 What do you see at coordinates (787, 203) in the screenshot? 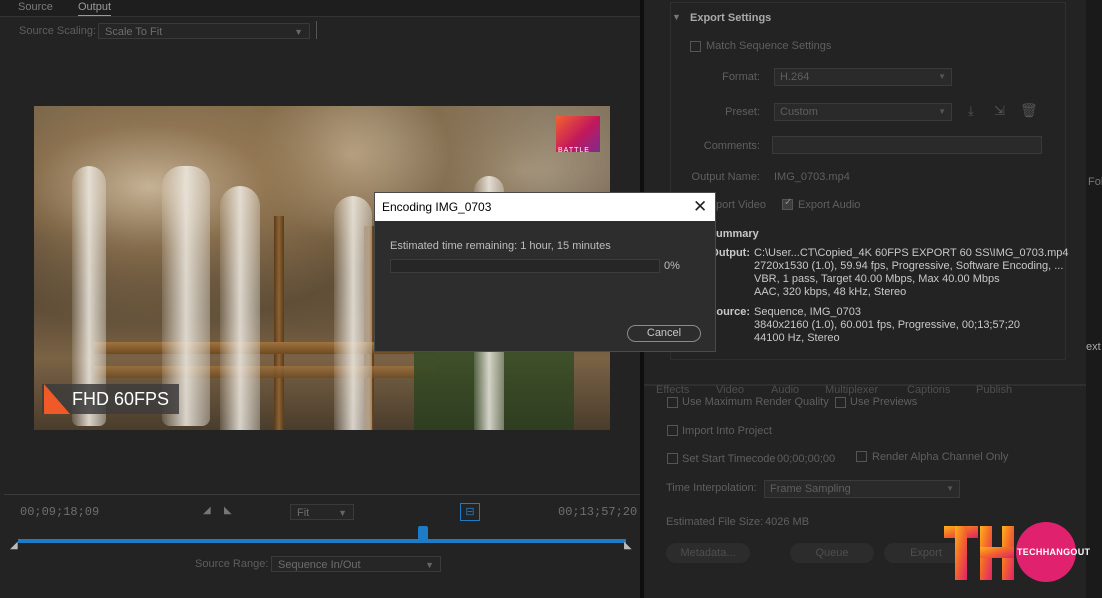
I see `export-audio-checkbox` at bounding box center [787, 203].